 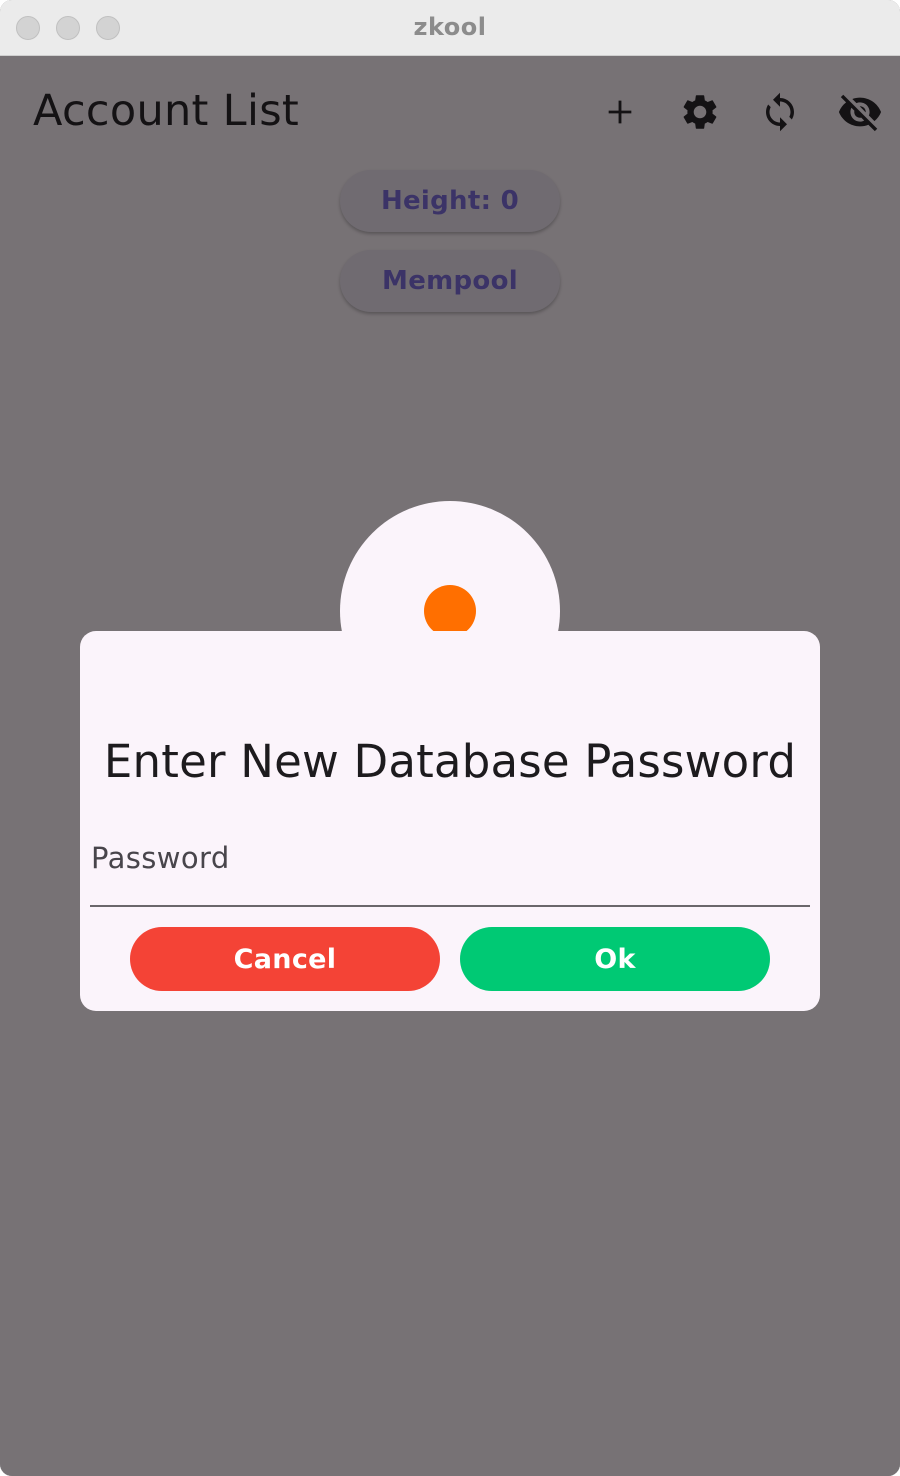 I want to click on dialog-title: Enter New Database Password, so click(x=450, y=761).